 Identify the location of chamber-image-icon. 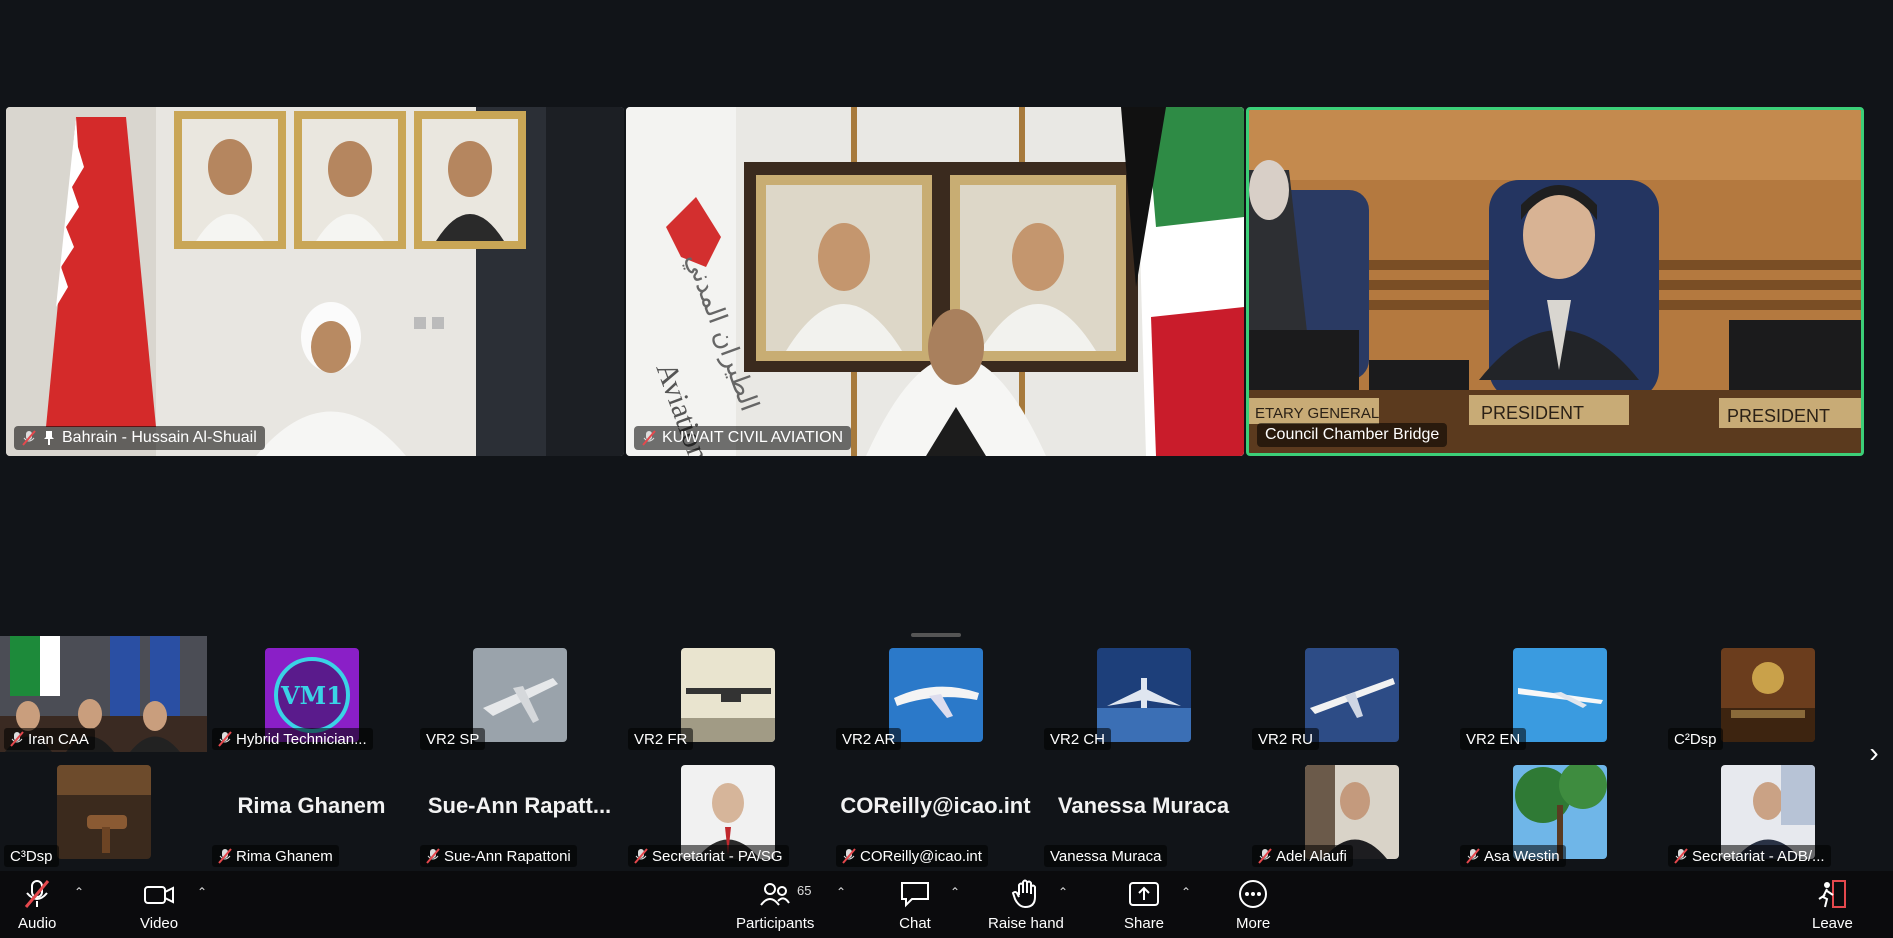
(1767, 695).